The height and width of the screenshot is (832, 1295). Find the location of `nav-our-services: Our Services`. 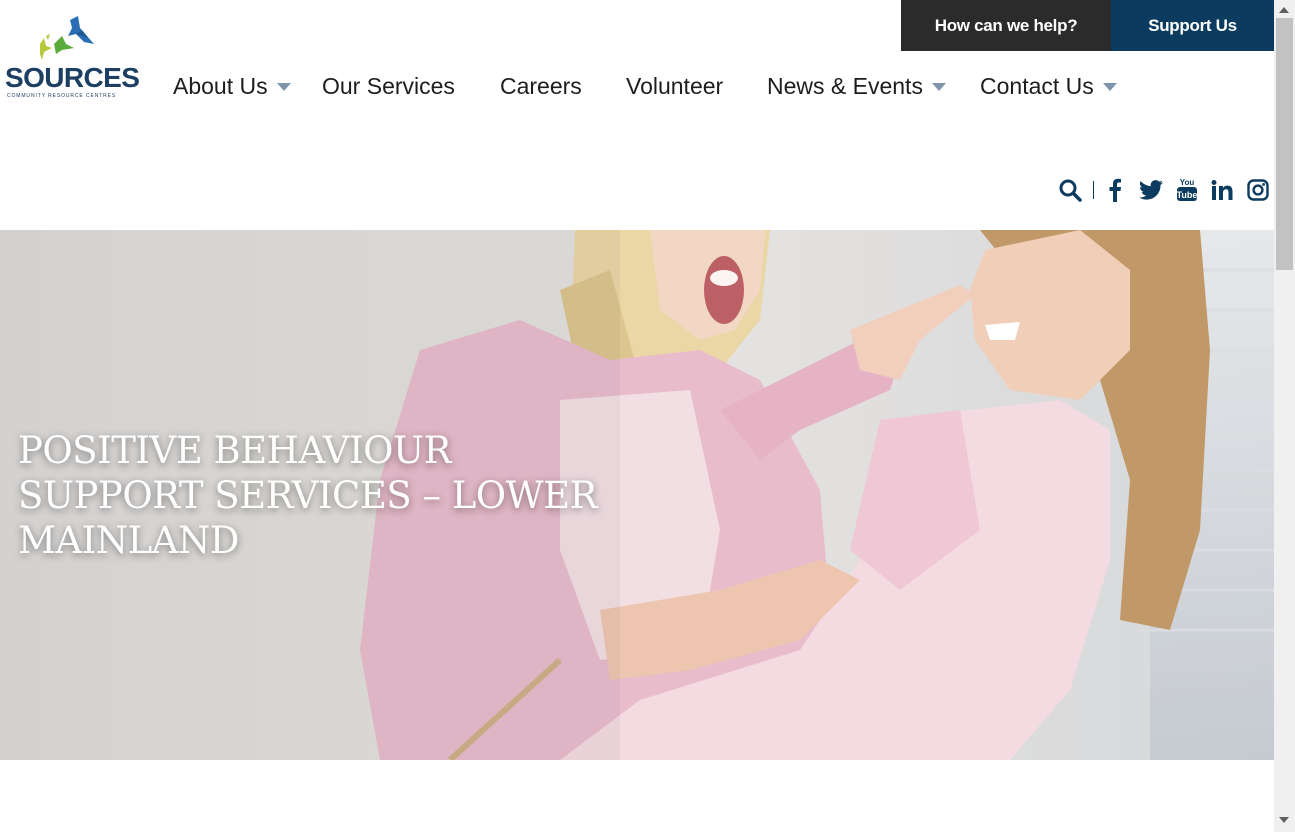

nav-our-services: Our Services is located at coordinates (388, 86).